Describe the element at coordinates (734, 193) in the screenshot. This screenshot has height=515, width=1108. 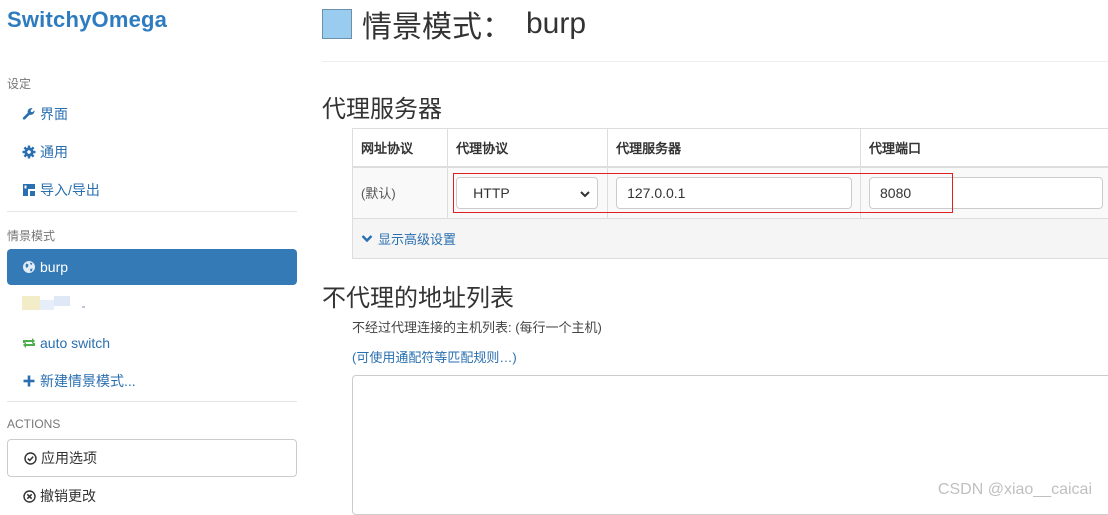
I see `proxy-server-input: 127.0.0.1` at that location.